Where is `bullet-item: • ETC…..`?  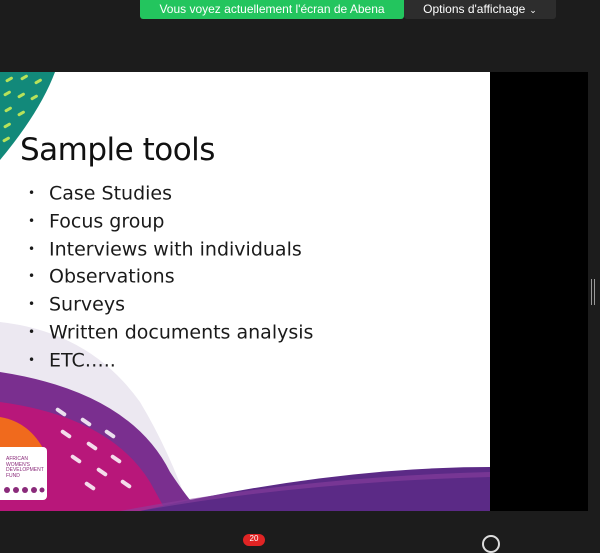 bullet-item: • ETC….. is located at coordinates (170, 361).